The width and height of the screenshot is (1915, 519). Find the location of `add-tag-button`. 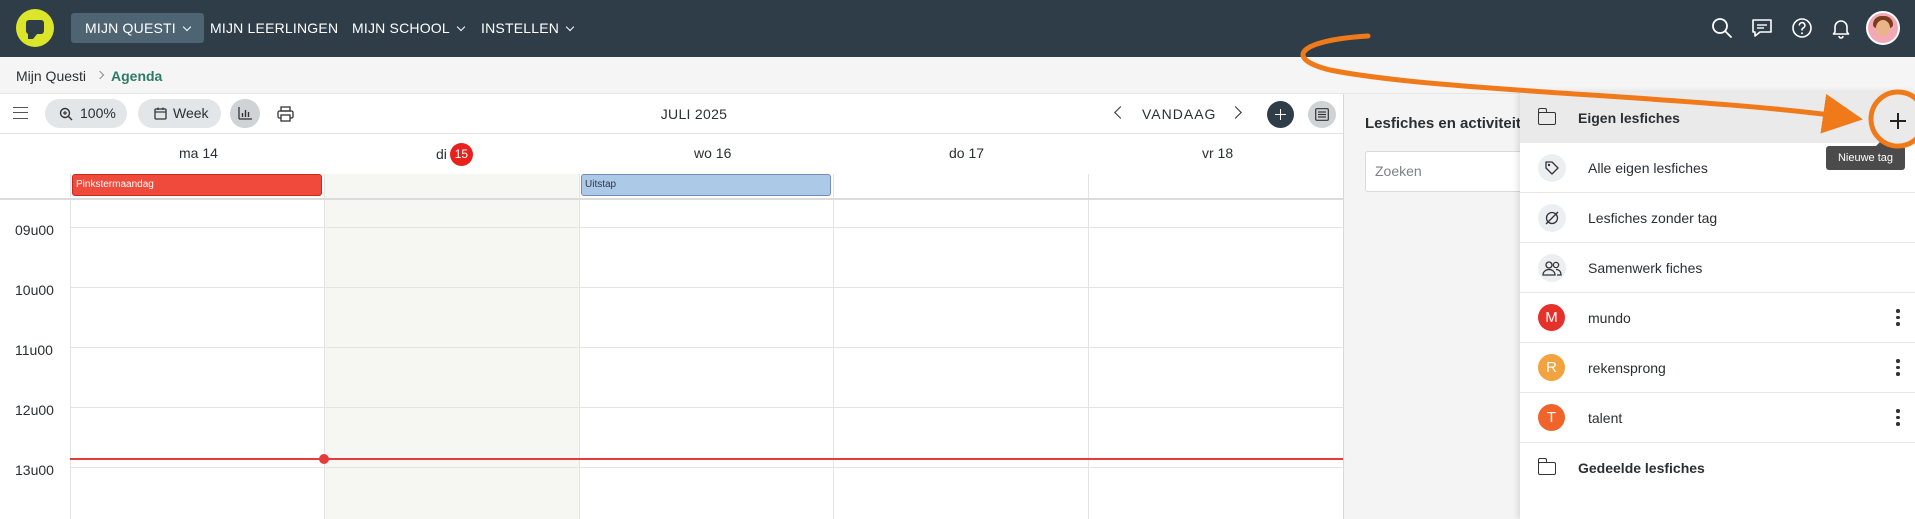

add-tag-button is located at coordinates (1898, 121).